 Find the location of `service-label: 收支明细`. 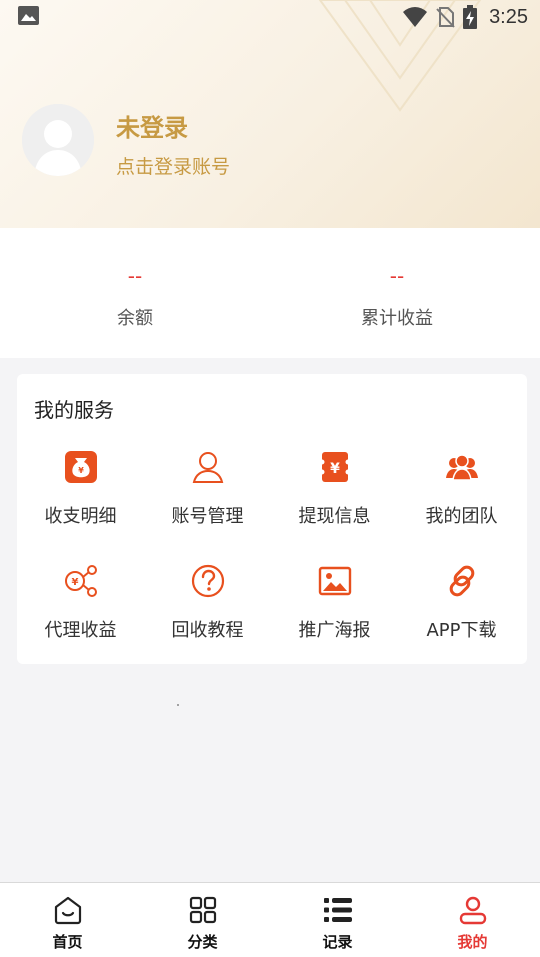

service-label: 收支明细 is located at coordinates (80, 516).